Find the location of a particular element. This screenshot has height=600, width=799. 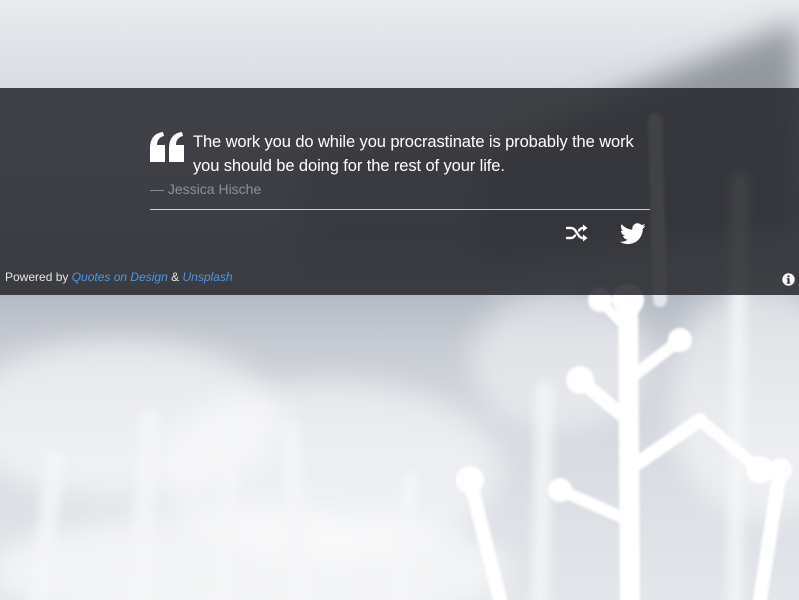

shuffle-icon is located at coordinates (576, 233).